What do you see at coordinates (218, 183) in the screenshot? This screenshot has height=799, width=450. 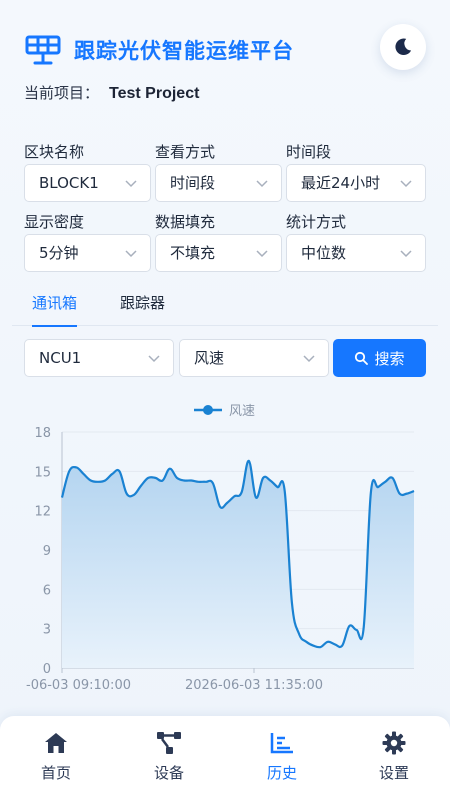 I see `view-mode-select: 时间段` at bounding box center [218, 183].